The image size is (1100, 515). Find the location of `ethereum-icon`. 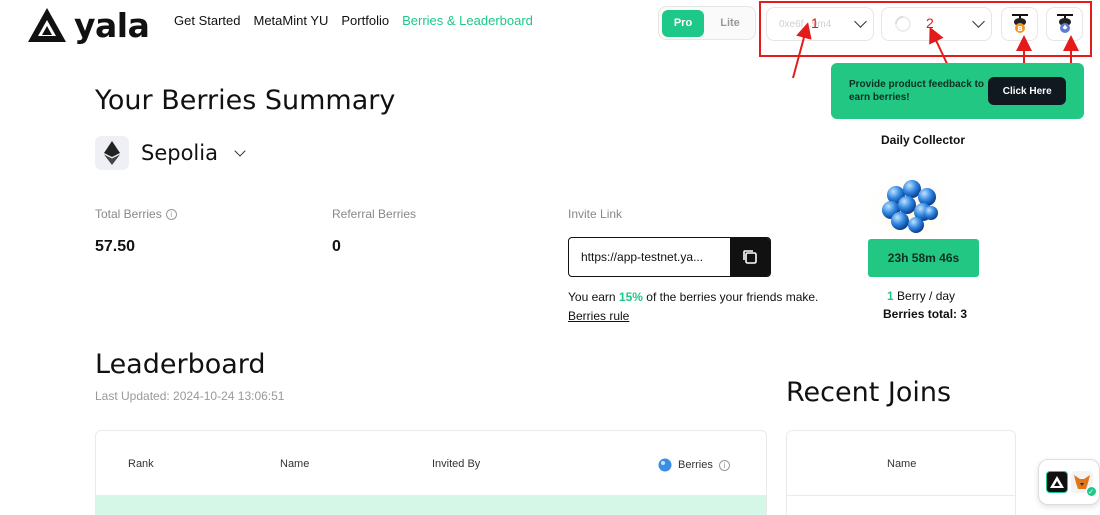

ethereum-icon is located at coordinates (112, 153).